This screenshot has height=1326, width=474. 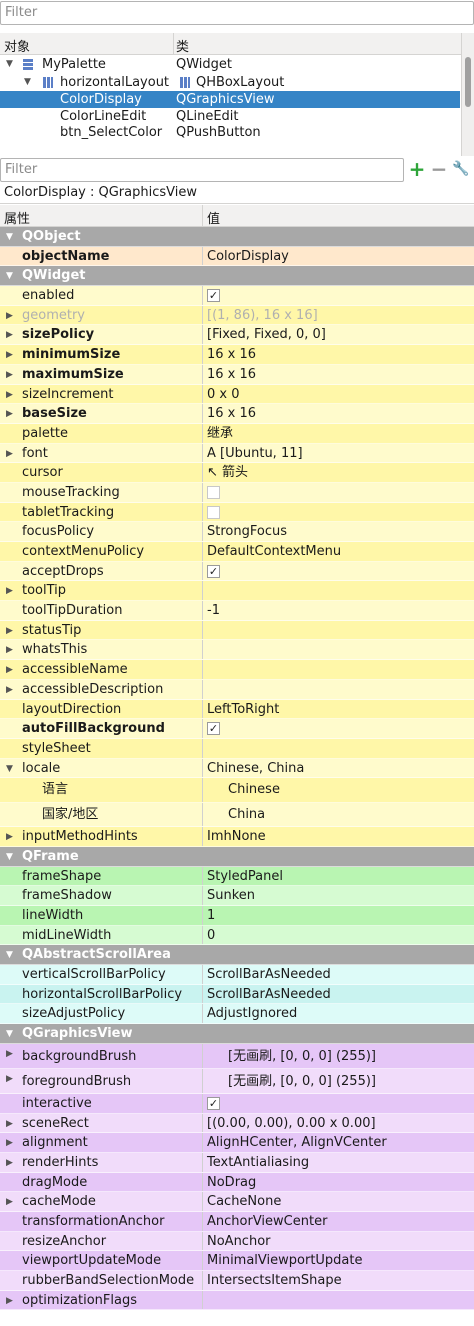 I want to click on property-row: acceptDrops ✓, so click(x=237, y=571).